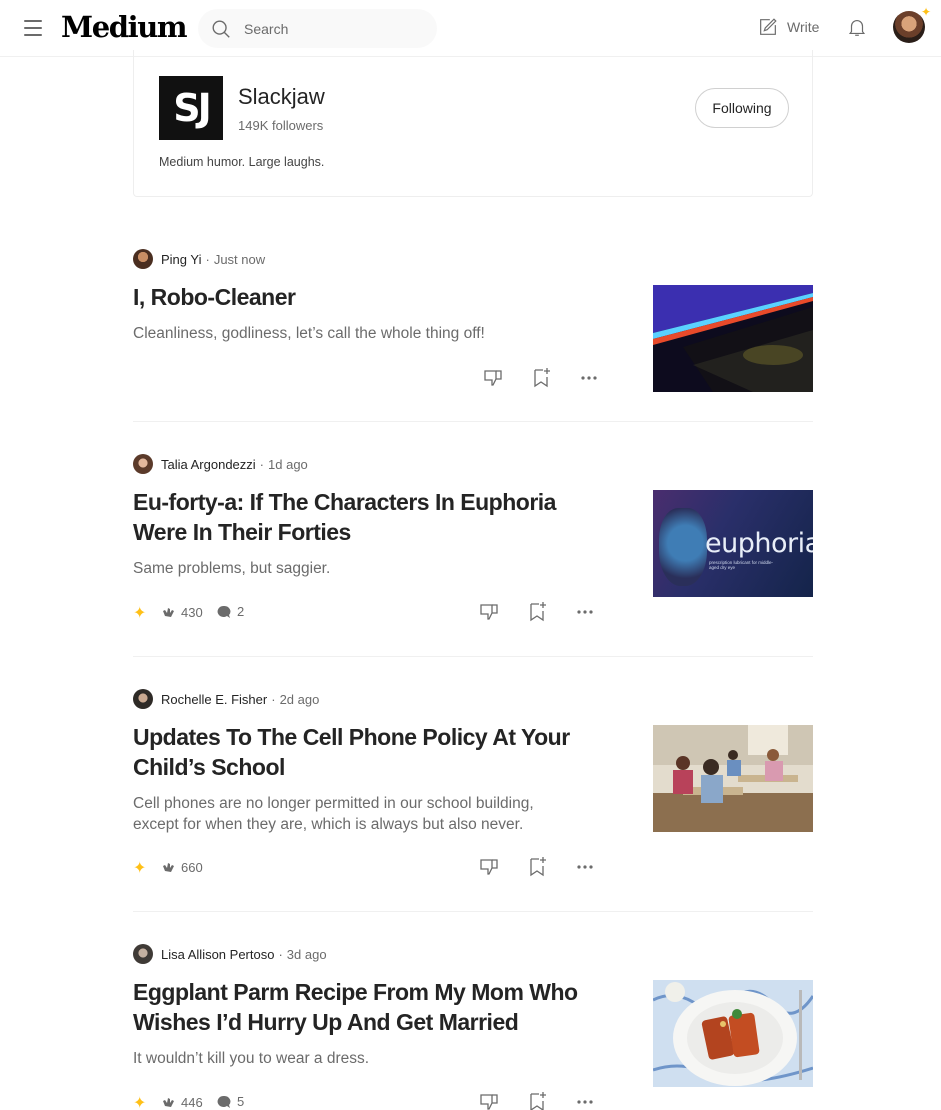 The width and height of the screenshot is (941, 1110). I want to click on clap-count-value: 660, so click(192, 867).